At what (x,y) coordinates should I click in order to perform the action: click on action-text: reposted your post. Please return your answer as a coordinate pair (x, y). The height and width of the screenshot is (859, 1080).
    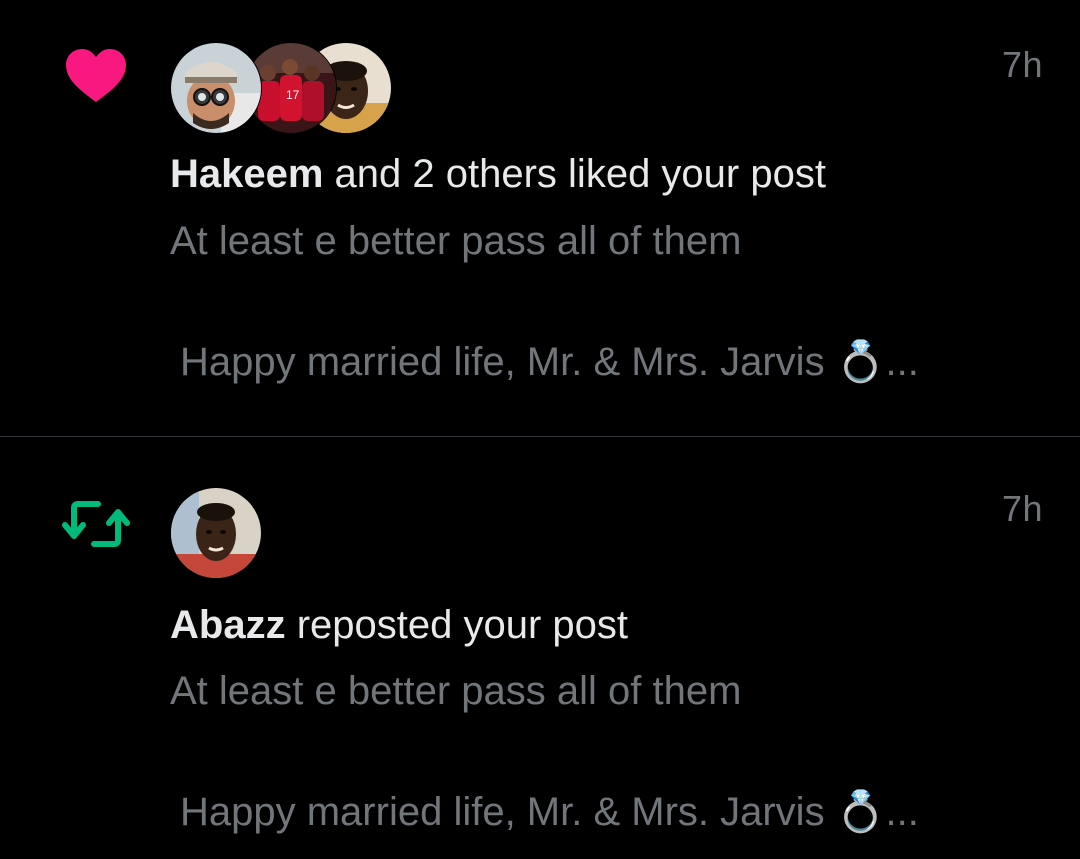
    Looking at the image, I should click on (456, 625).